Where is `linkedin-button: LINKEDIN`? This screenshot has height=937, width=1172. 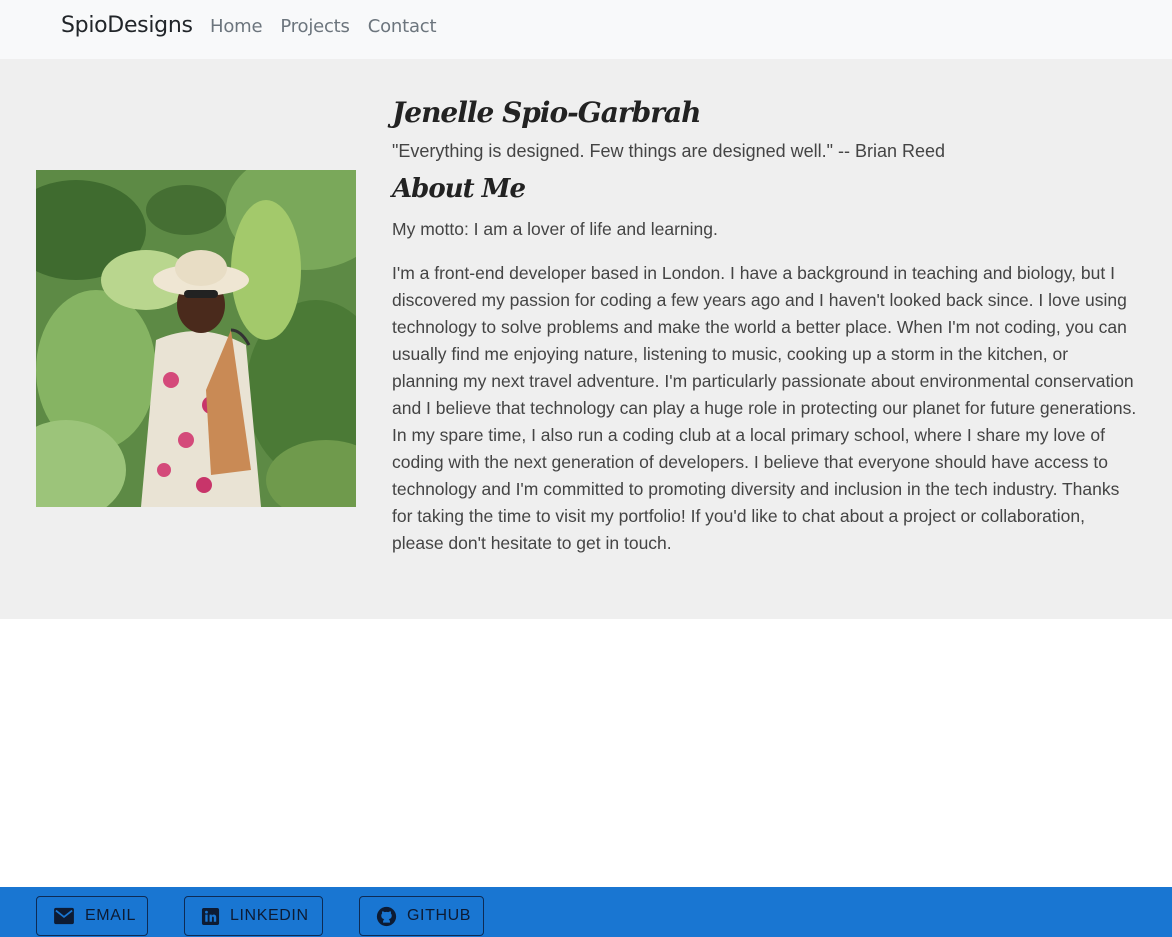 linkedin-button: LINKEDIN is located at coordinates (253, 916).